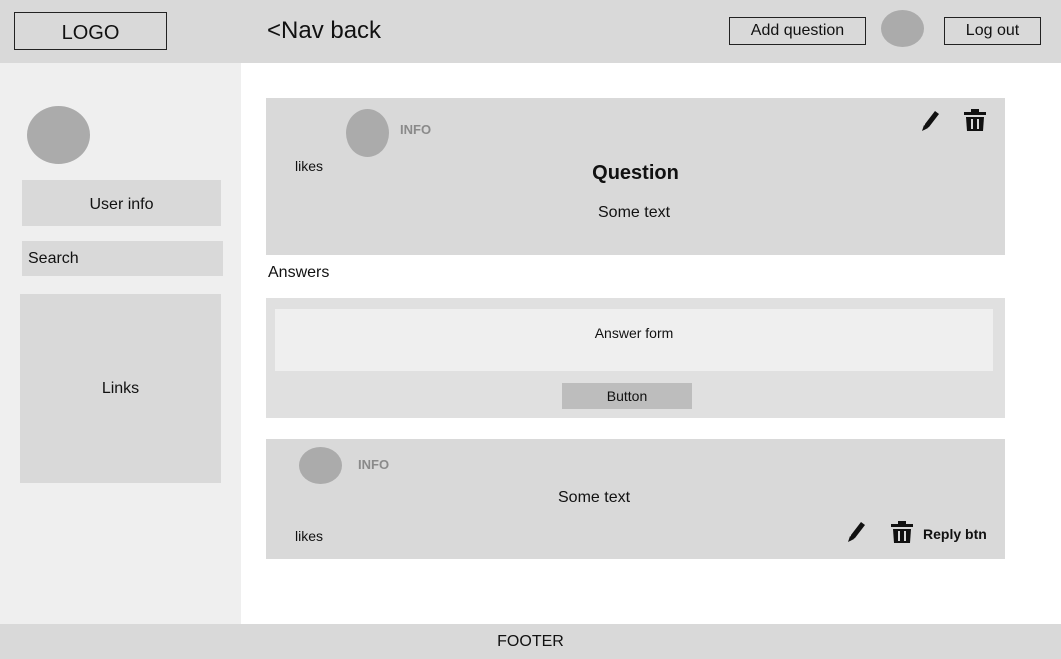 This screenshot has width=1061, height=659. I want to click on answer-form-input: Answer form, so click(634, 340).